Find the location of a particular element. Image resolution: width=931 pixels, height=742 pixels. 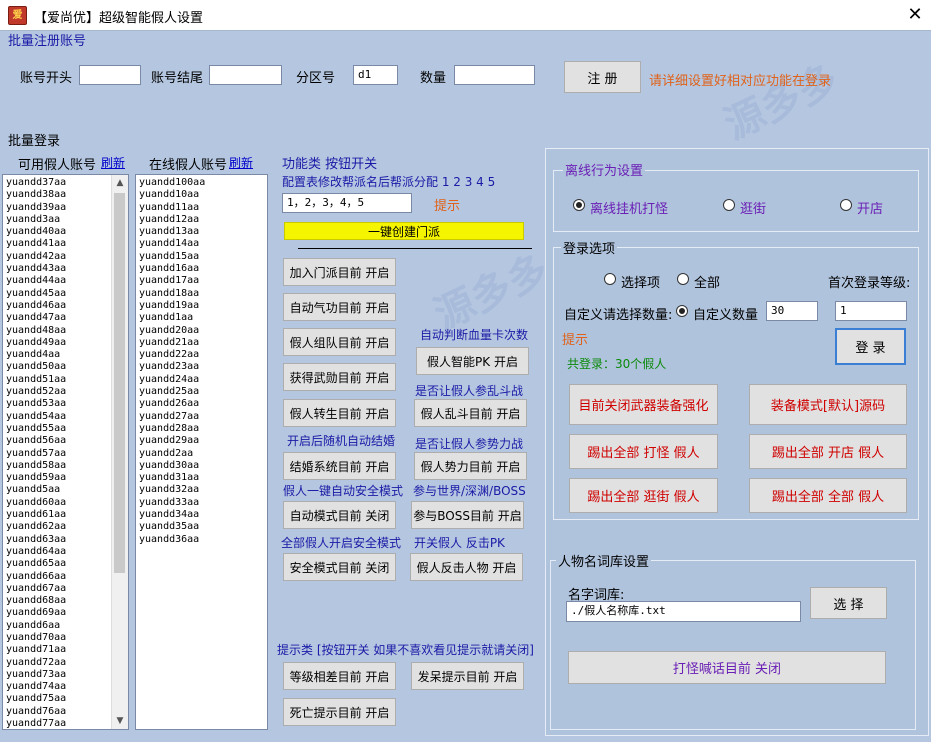

available-list-scrollbar: ▲ ▼ is located at coordinates (119, 452).